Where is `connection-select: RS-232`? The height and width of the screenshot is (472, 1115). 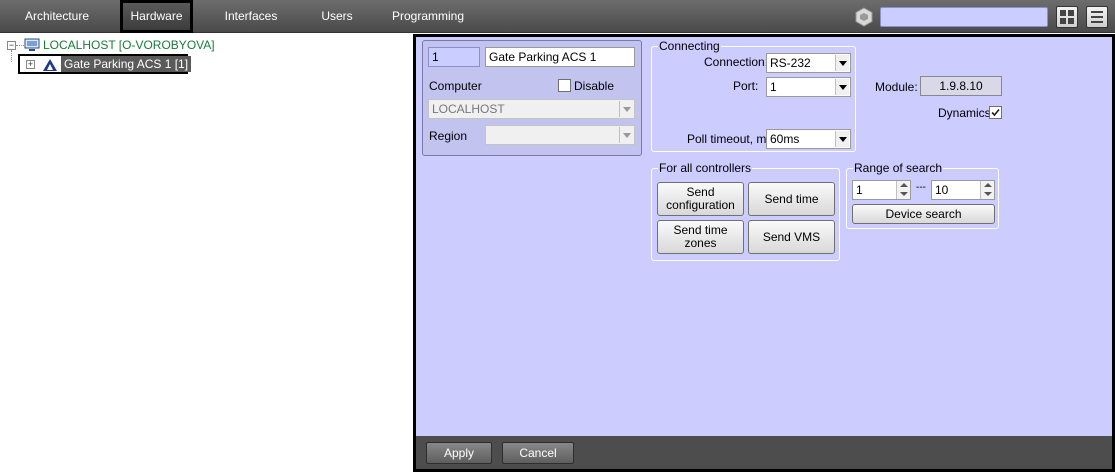
connection-select: RS-232 is located at coordinates (808, 63).